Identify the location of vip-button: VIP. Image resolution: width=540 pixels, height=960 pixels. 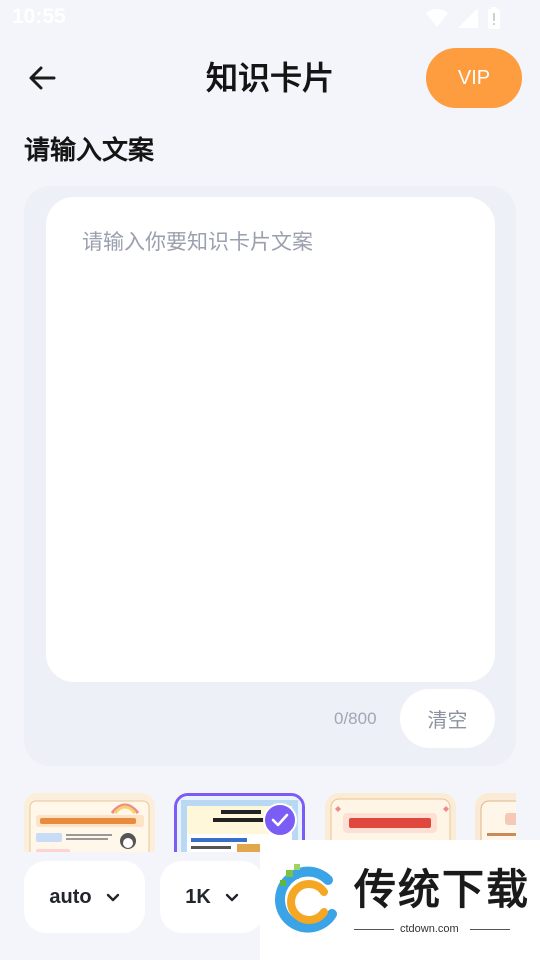
(474, 78).